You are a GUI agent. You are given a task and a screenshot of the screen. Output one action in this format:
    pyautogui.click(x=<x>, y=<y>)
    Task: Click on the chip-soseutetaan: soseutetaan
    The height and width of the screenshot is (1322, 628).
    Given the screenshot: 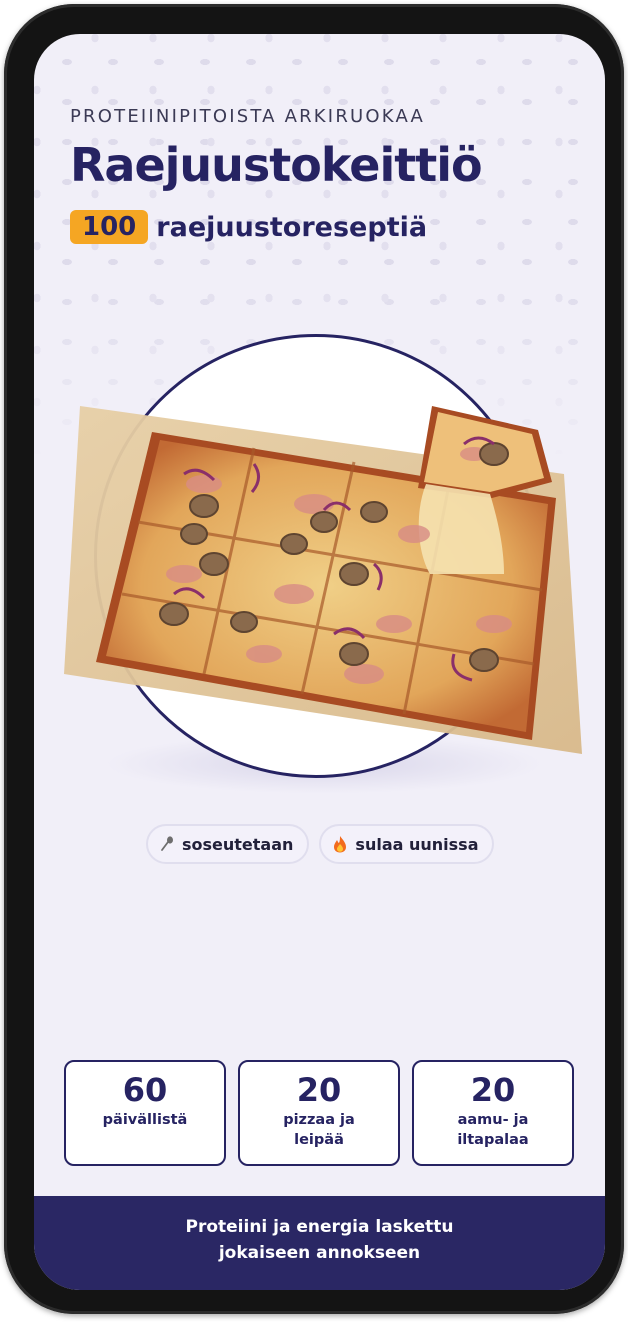 What is the action you would take?
    pyautogui.click(x=228, y=844)
    